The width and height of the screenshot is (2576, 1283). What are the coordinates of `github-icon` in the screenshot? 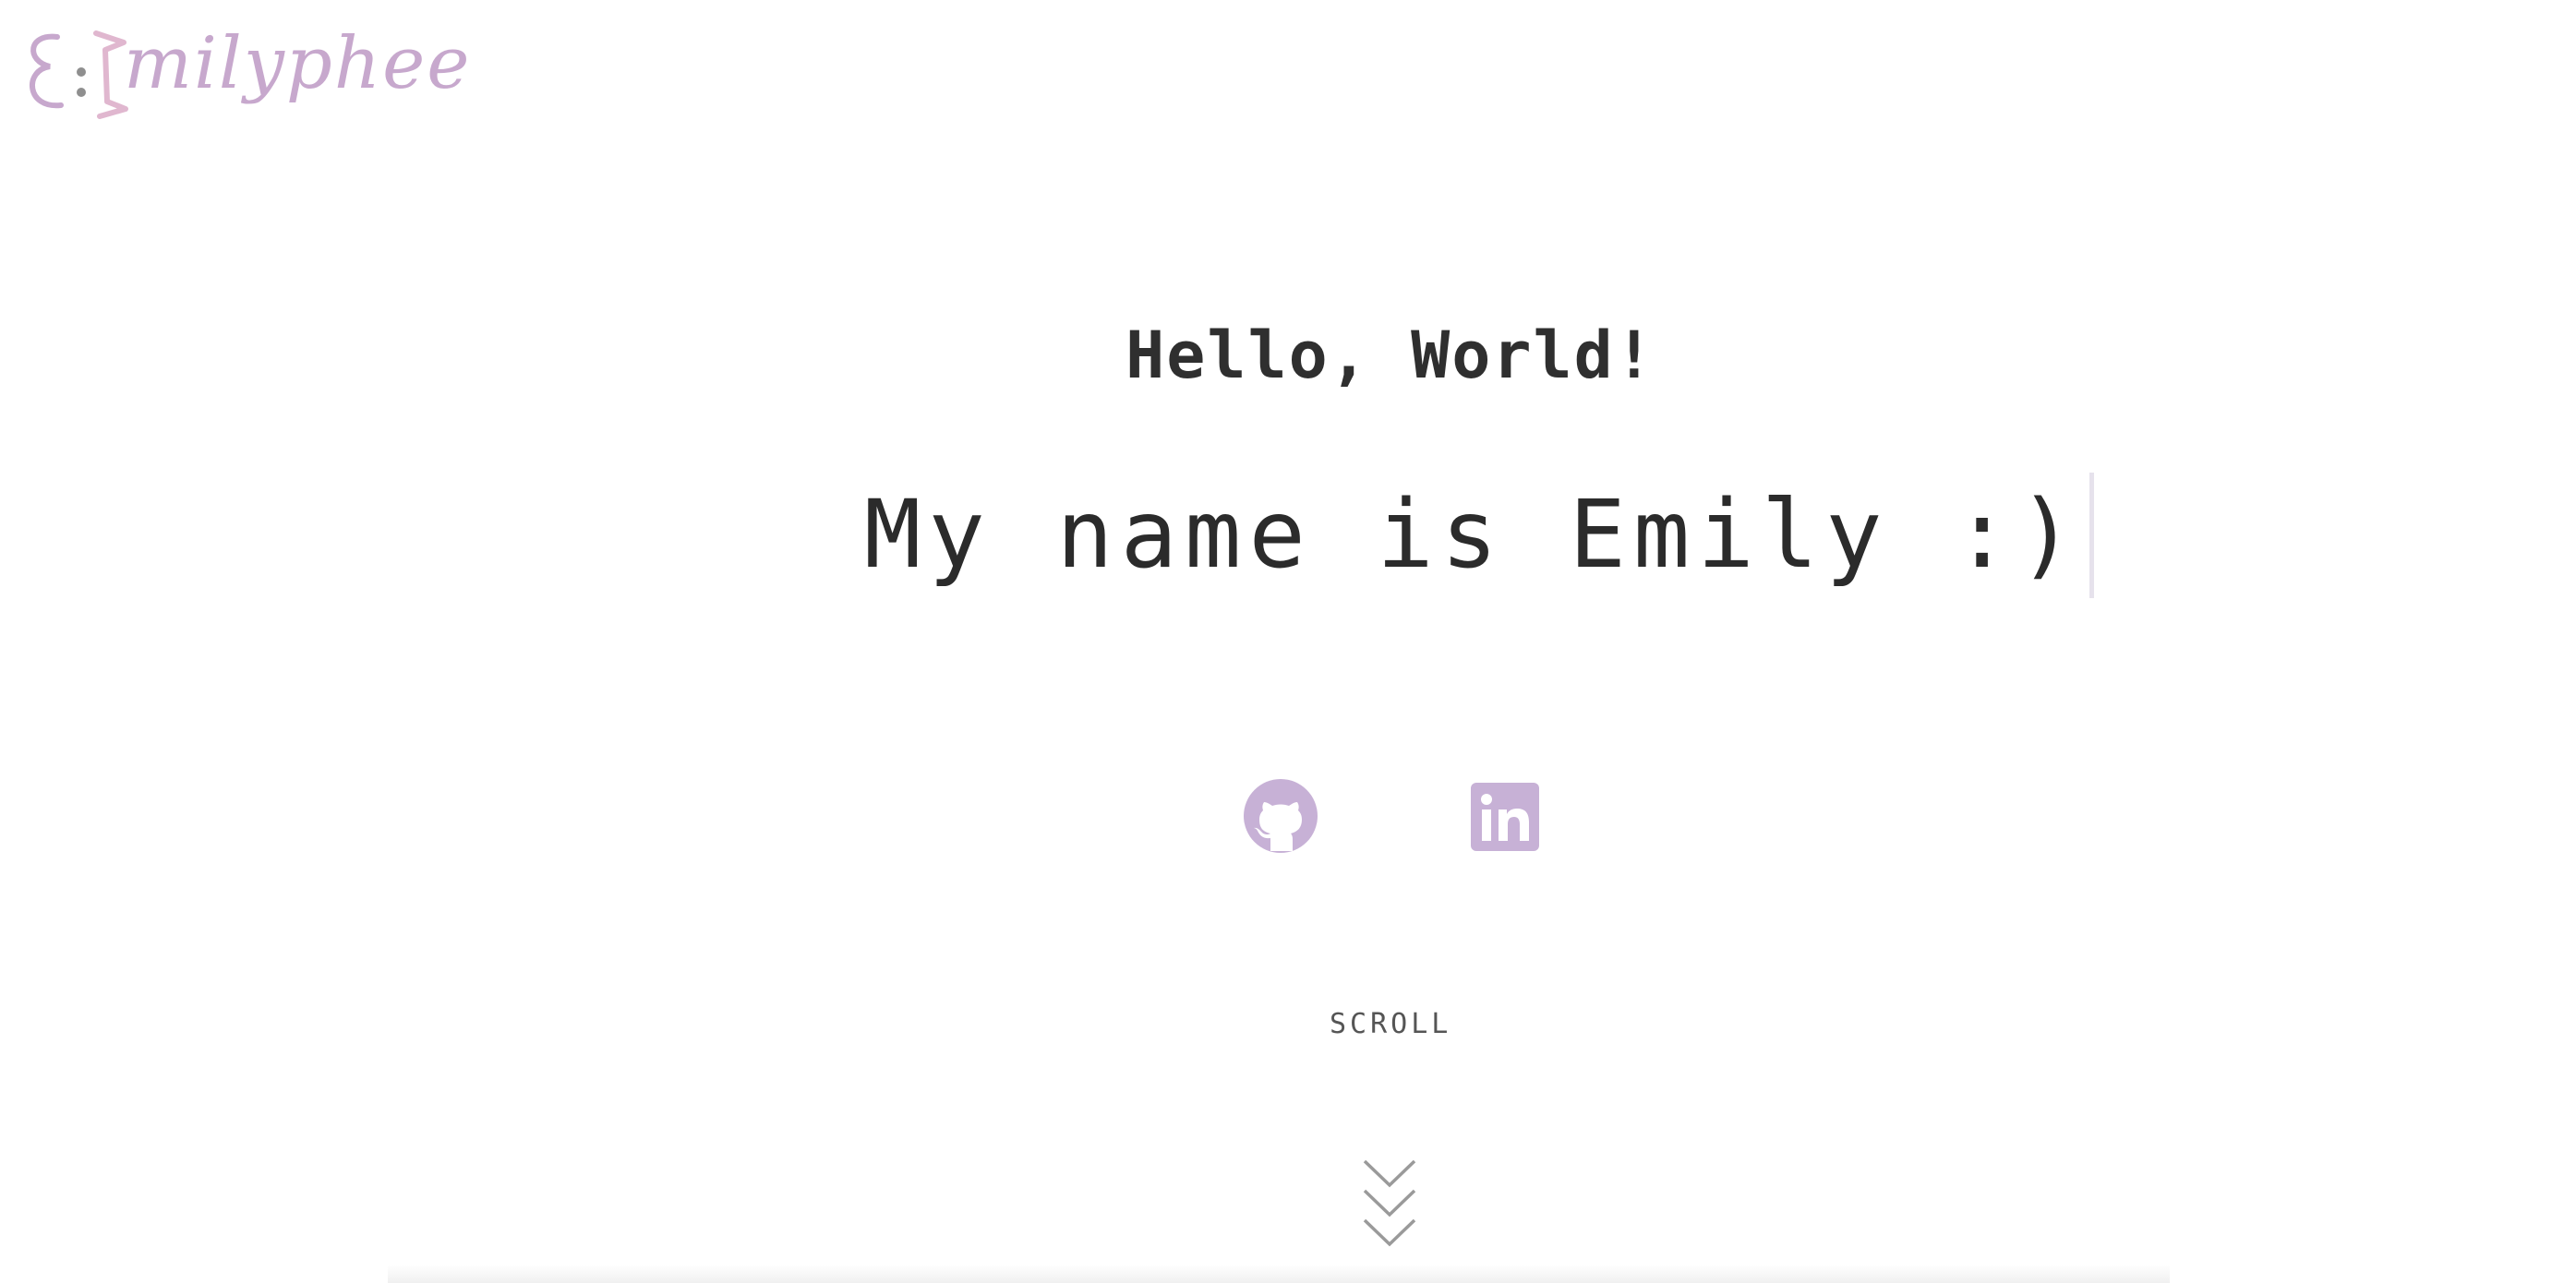 It's located at (1281, 816).